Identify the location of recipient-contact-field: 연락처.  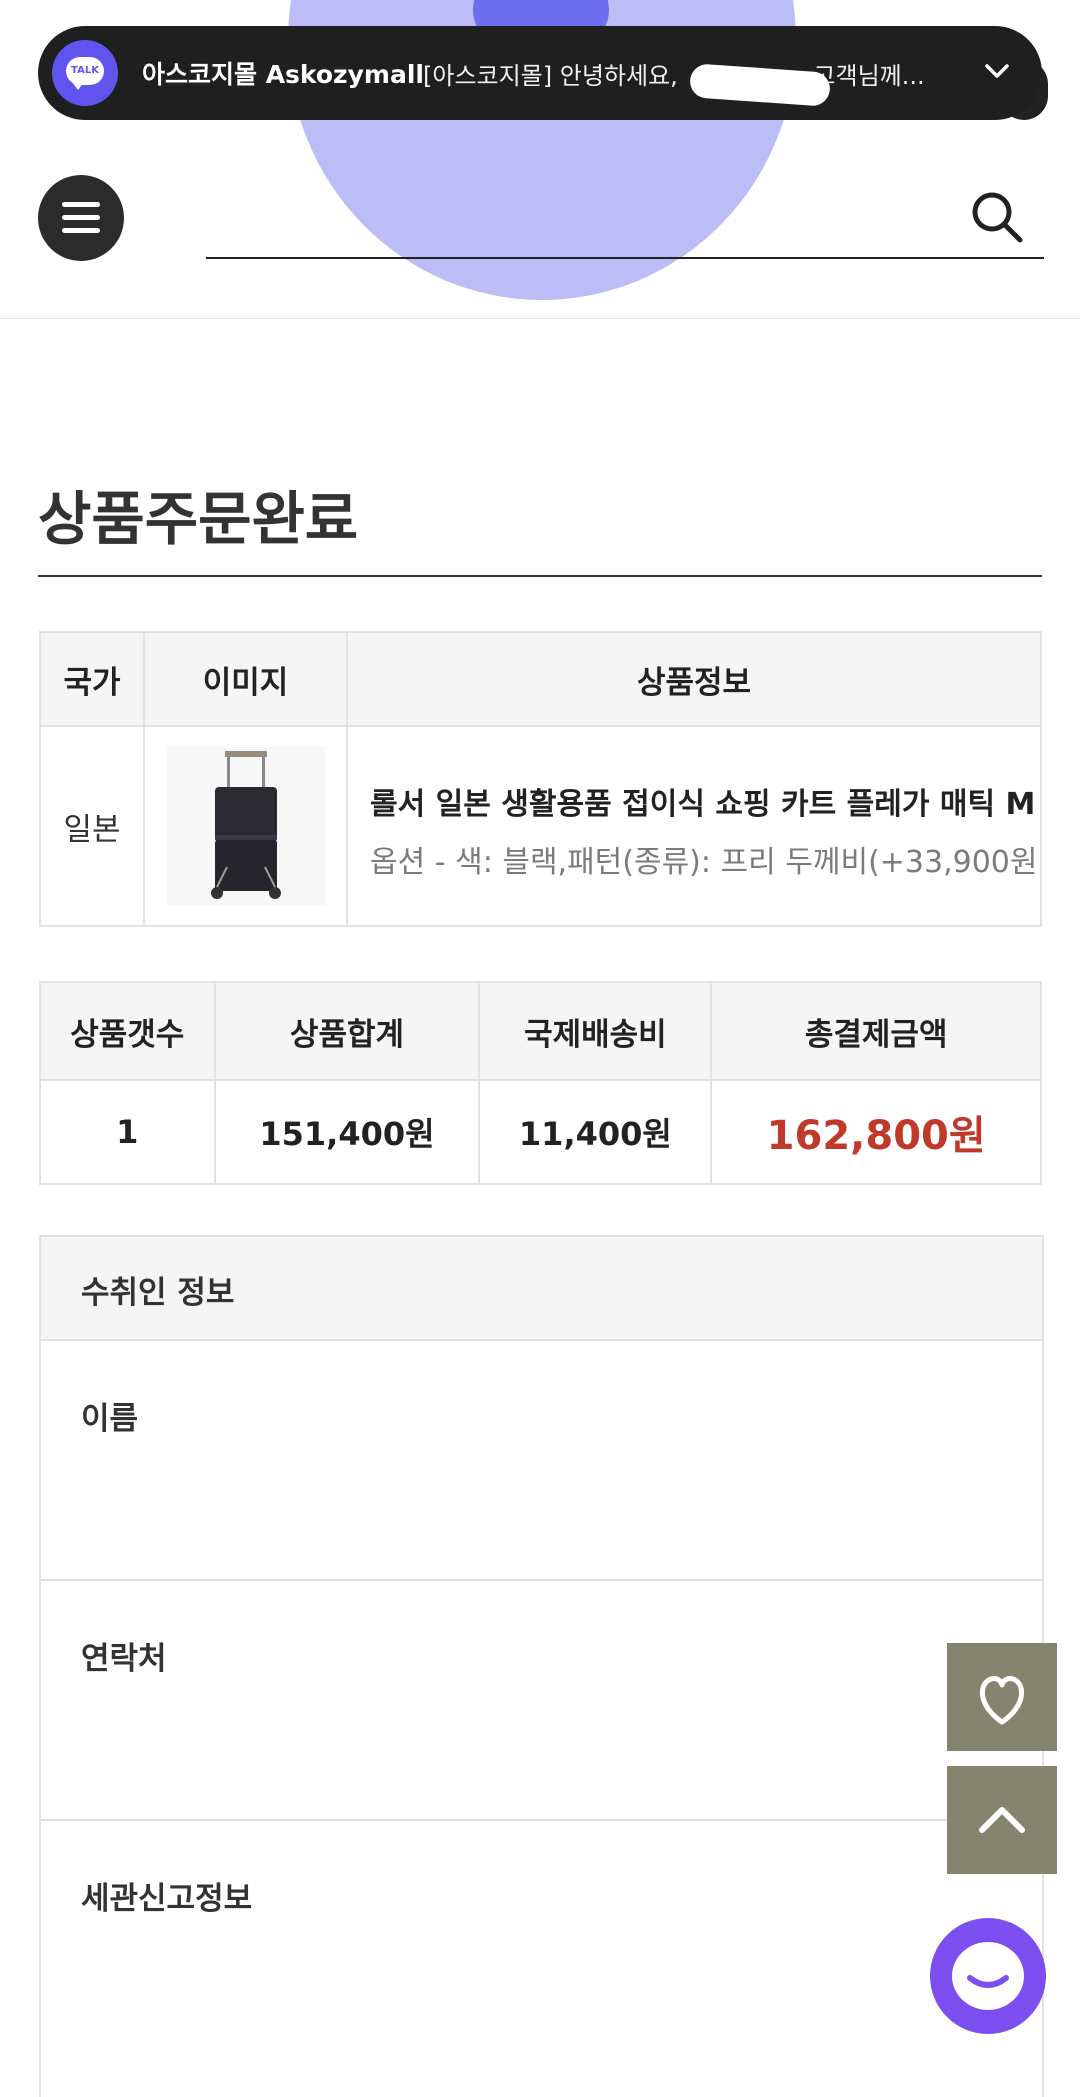
(541, 1701).